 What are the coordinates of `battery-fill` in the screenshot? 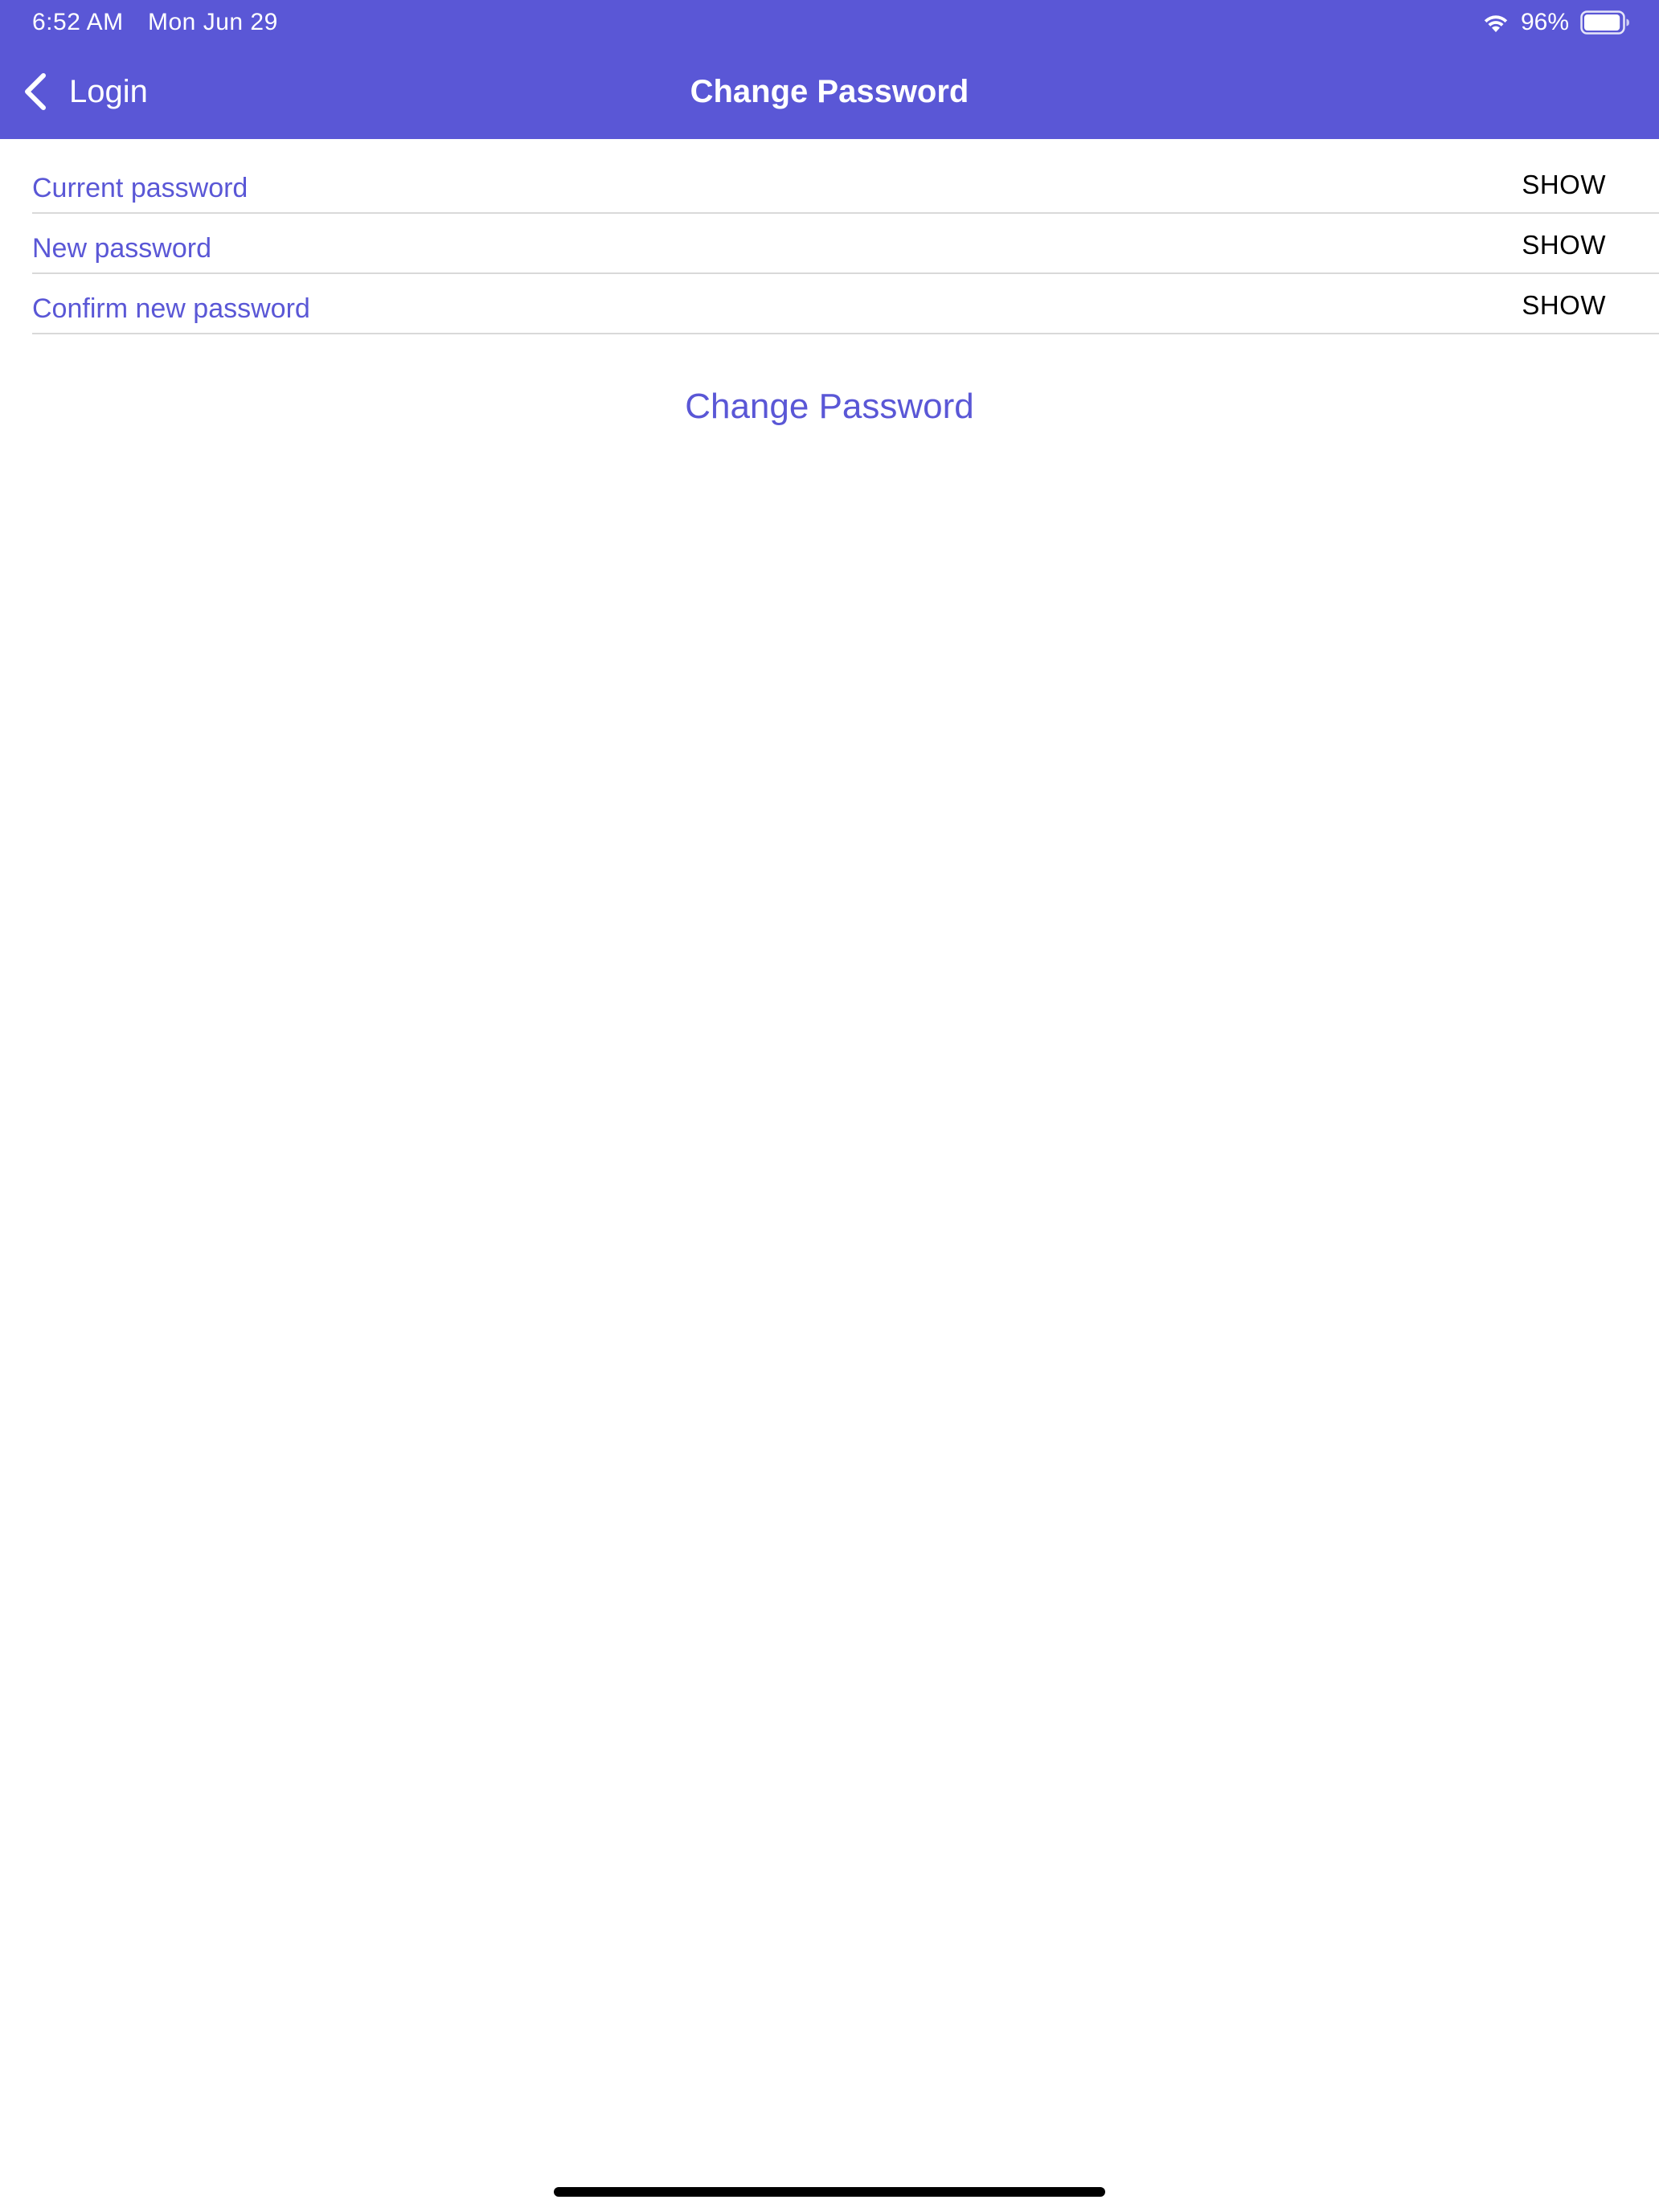 It's located at (1602, 22).